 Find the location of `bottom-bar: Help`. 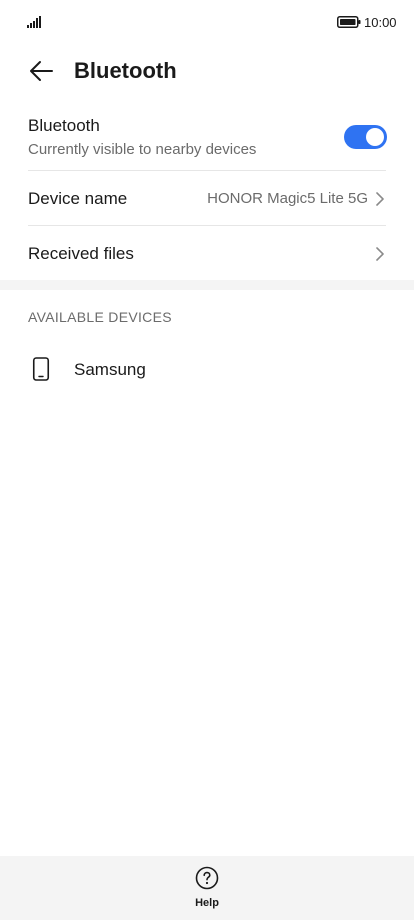

bottom-bar: Help is located at coordinates (207, 888).